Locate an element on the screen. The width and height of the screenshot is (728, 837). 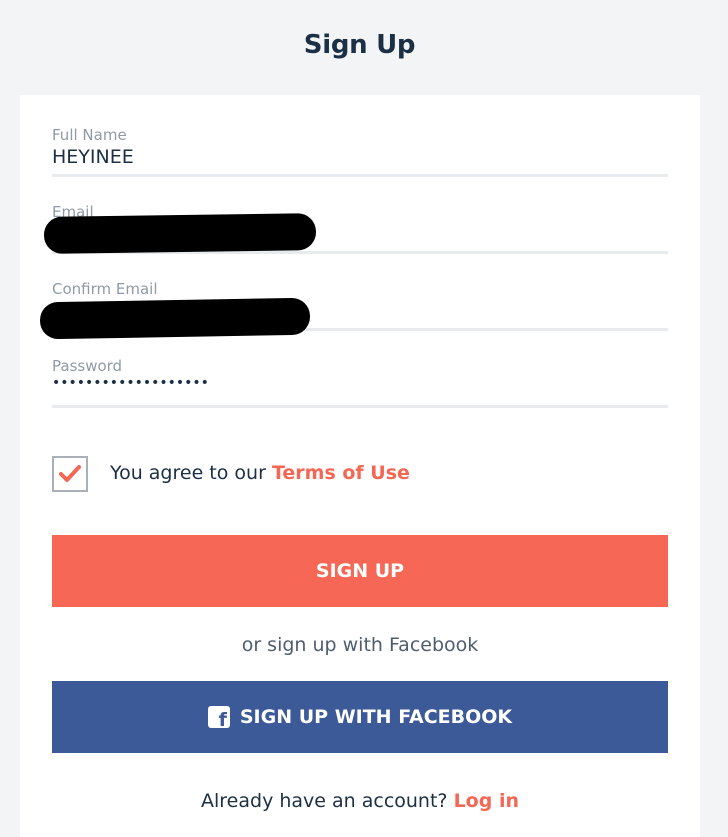
confirm-email-redaction is located at coordinates (175, 318).